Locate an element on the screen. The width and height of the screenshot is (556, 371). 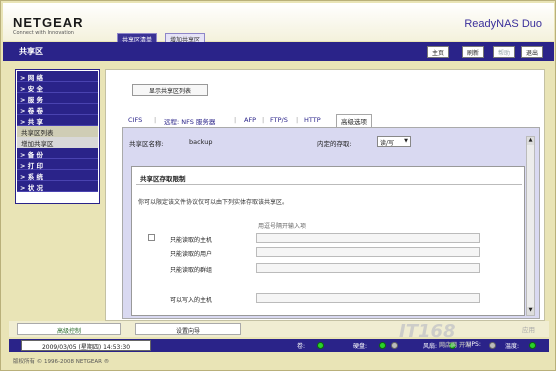
disk2-status-icon is located at coordinates (394, 345).